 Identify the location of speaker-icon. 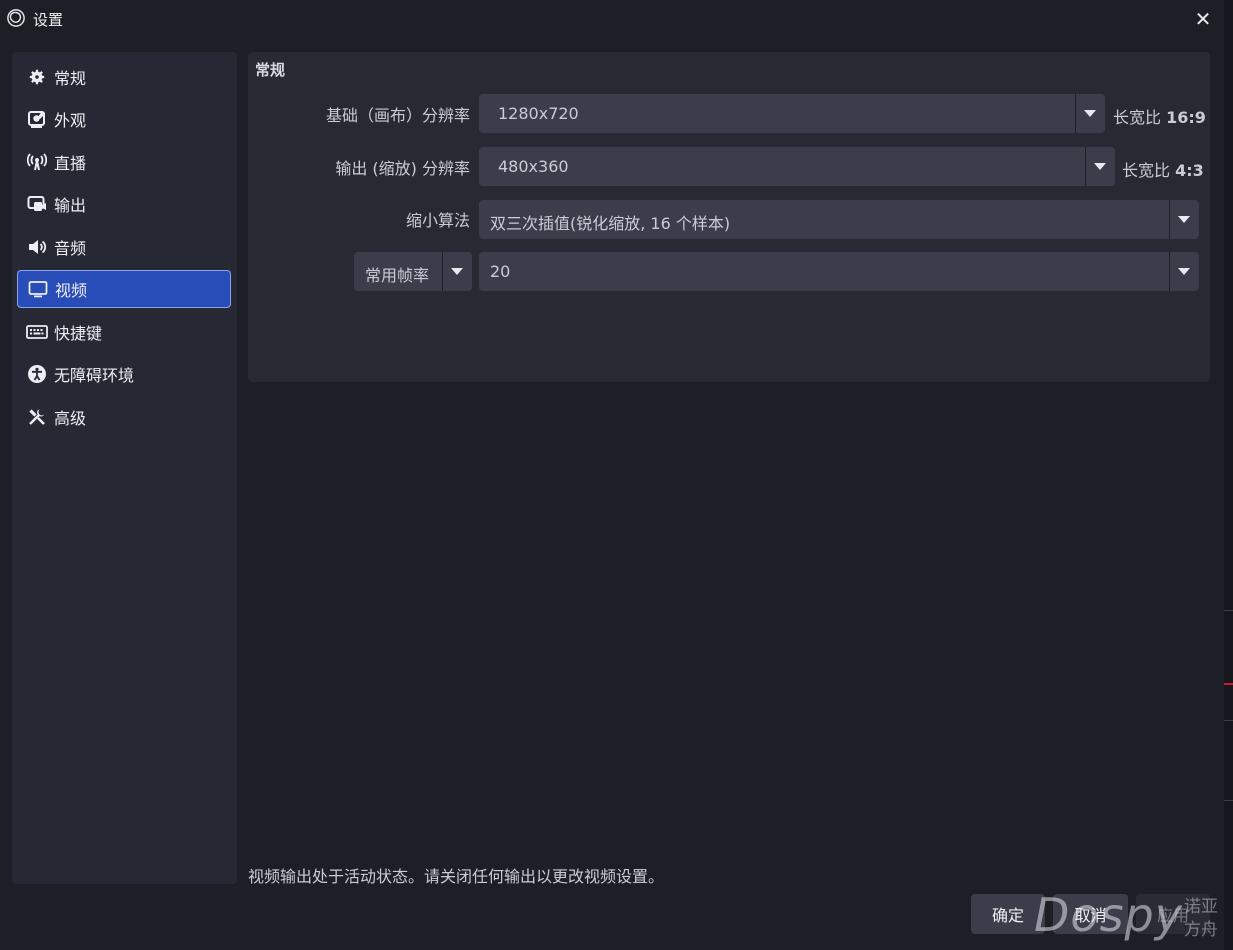
(37, 247).